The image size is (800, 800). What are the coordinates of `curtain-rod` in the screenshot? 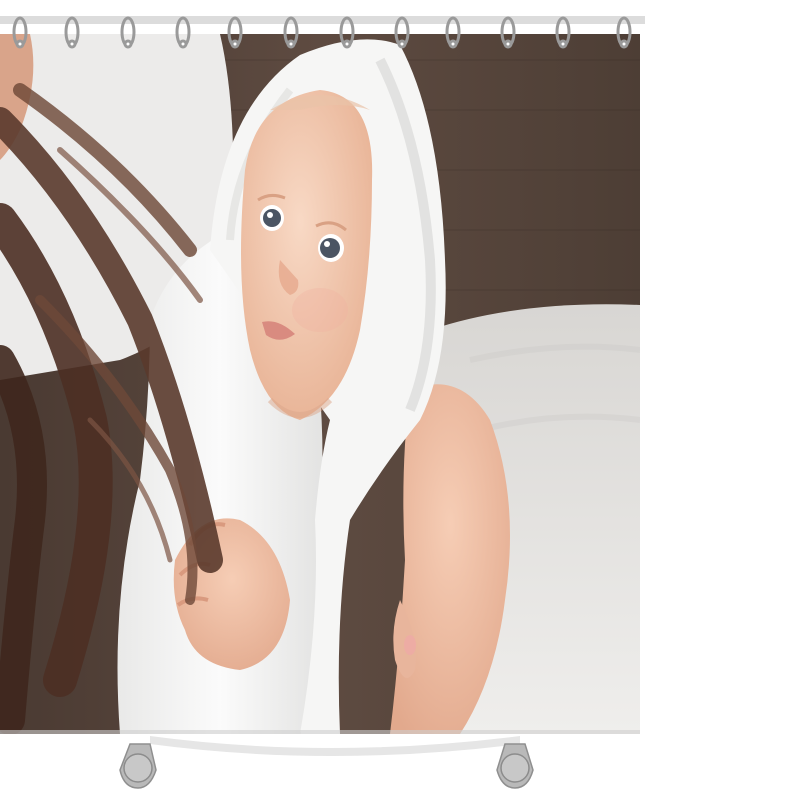 It's located at (322, 20).